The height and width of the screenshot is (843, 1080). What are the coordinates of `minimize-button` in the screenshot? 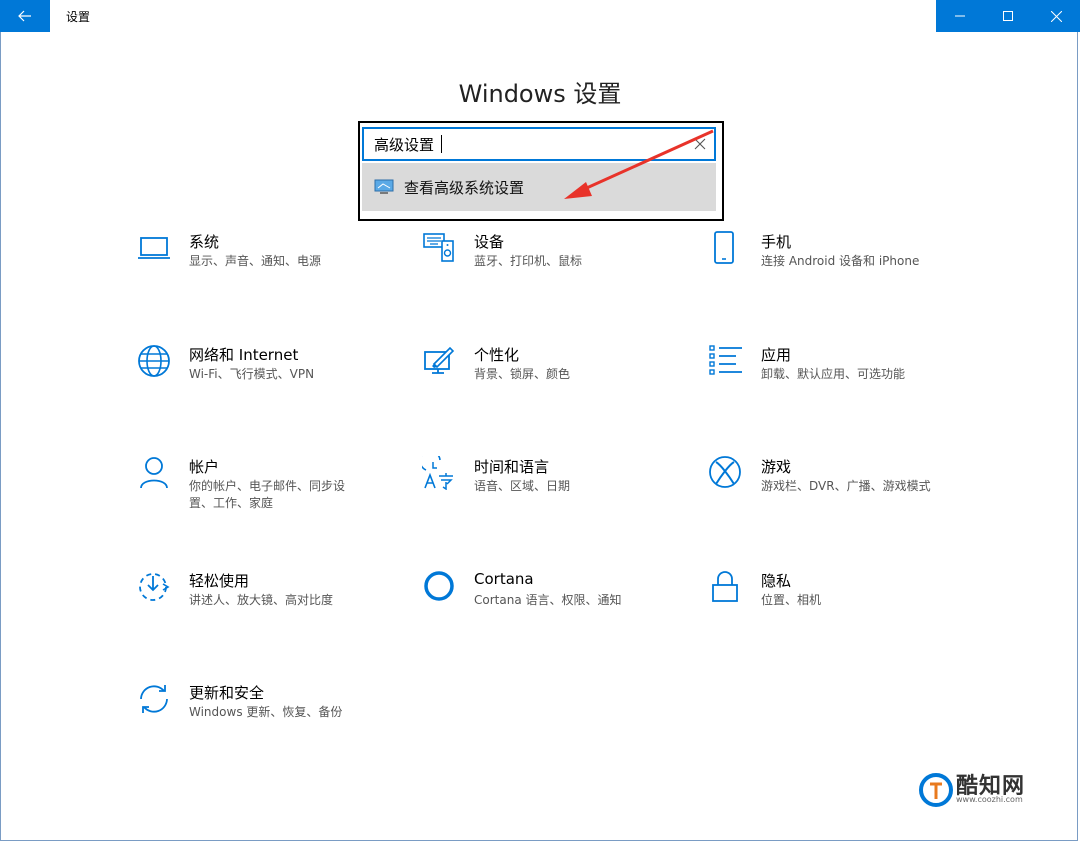 It's located at (960, 16).